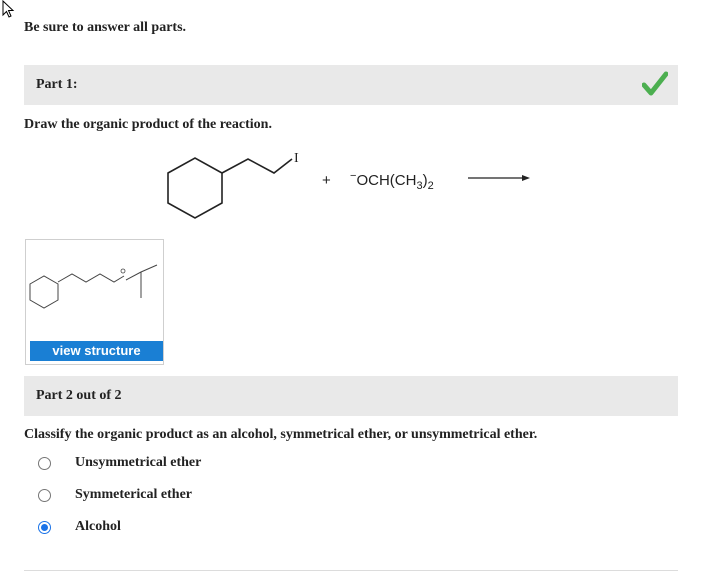 The width and height of the screenshot is (722, 573). I want to click on option-alcohol: Alcohol, so click(79, 527).